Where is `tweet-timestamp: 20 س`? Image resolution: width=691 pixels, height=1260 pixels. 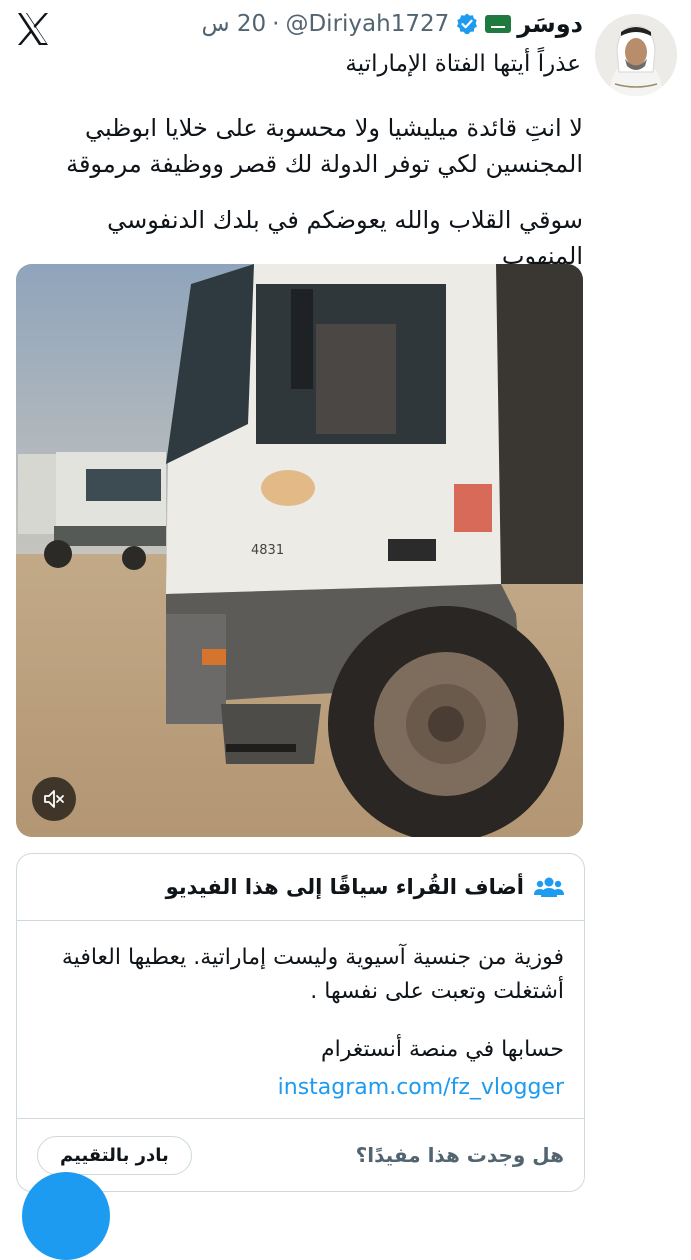
tweet-timestamp: 20 س is located at coordinates (233, 24).